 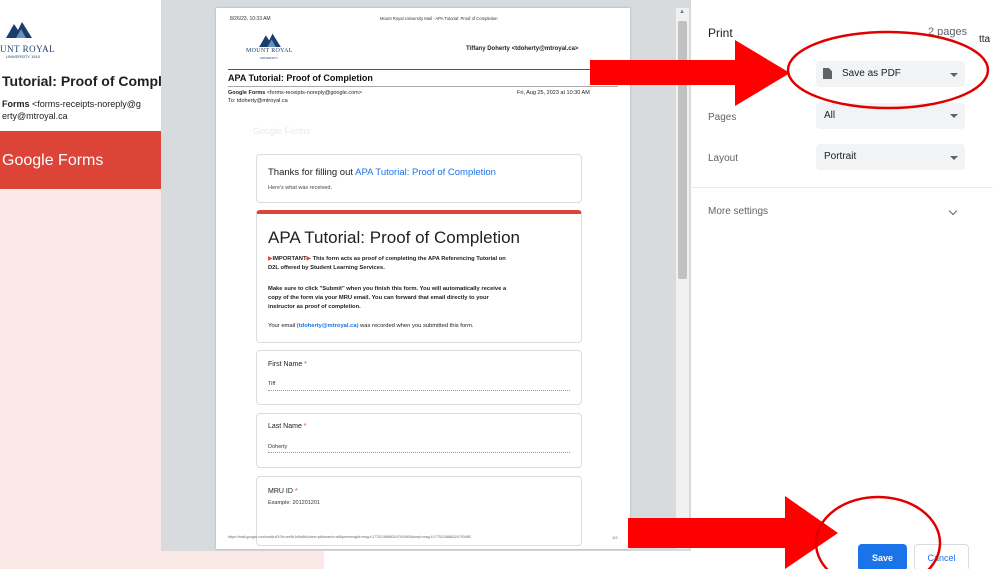 I want to click on settings-divider, so click(x=842, y=187).